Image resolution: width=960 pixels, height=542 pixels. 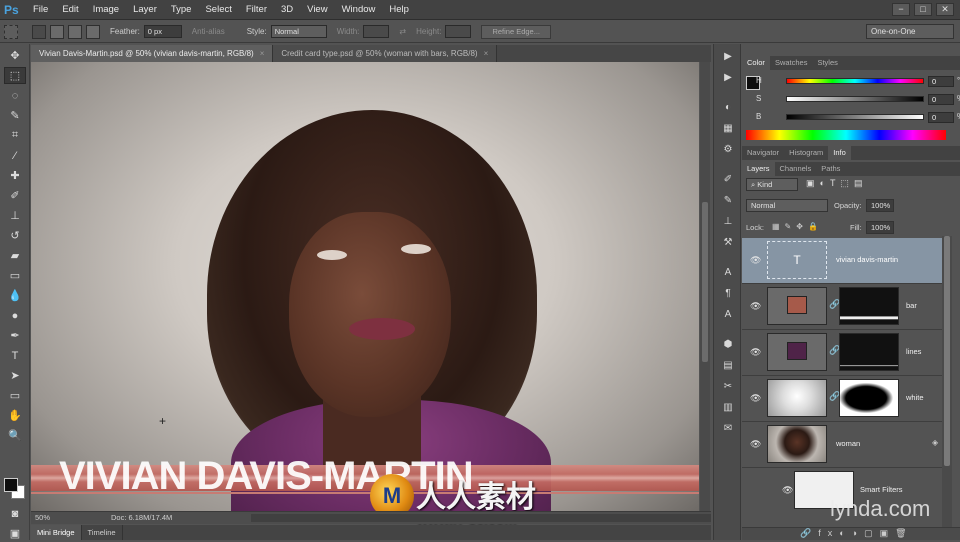 I want to click on tab-info: Info, so click(x=839, y=153).